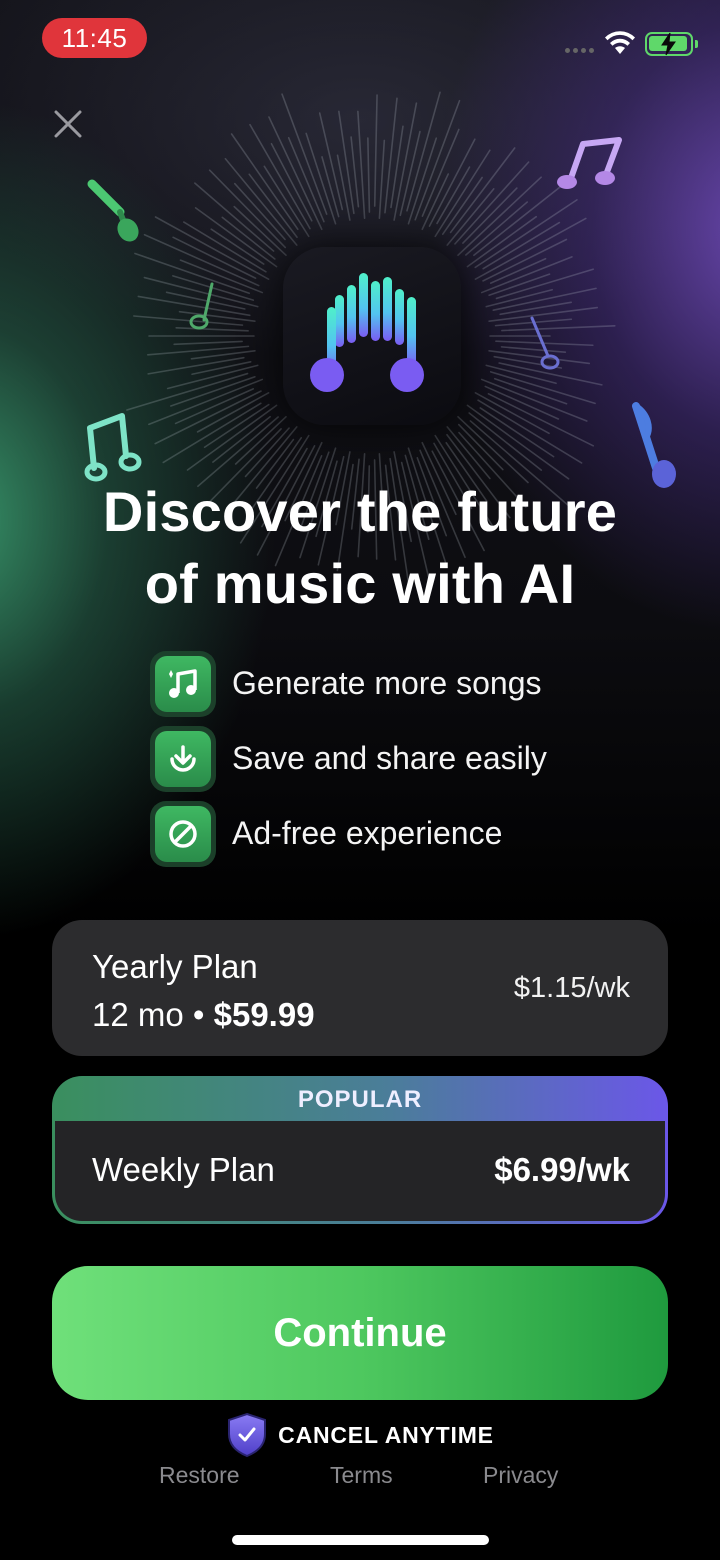  Describe the element at coordinates (360, 988) in the screenshot. I see `yearly-plan-option: Yearly Plan 12 mo • $59.99 $1.15/wk` at that location.